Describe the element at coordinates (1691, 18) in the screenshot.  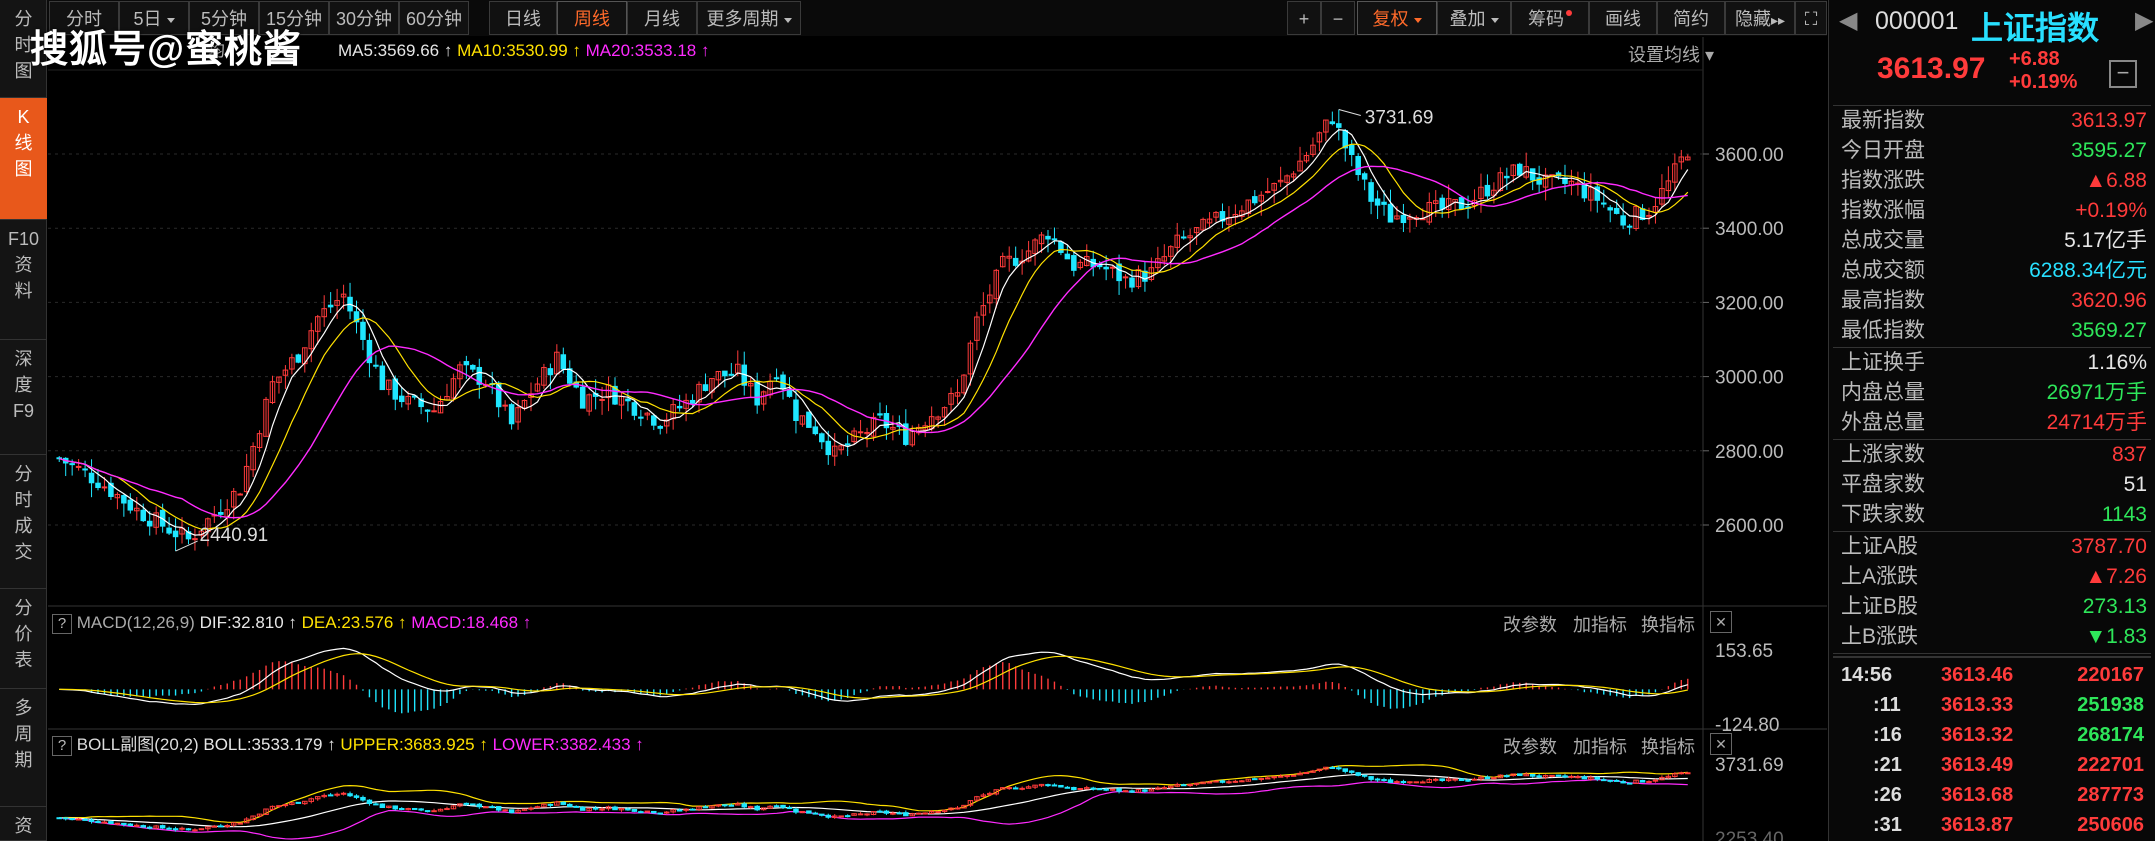
I see `simple-button: 简约` at that location.